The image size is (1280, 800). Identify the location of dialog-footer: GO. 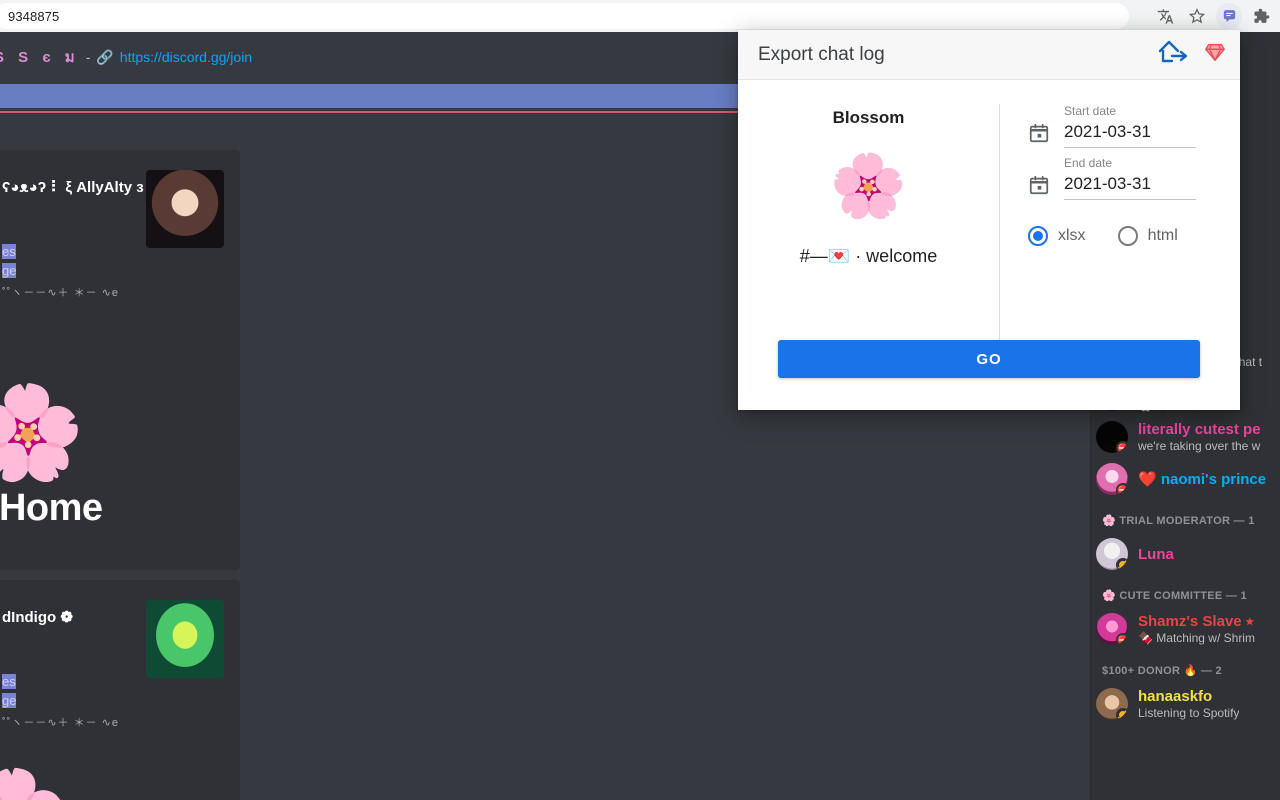
(989, 359).